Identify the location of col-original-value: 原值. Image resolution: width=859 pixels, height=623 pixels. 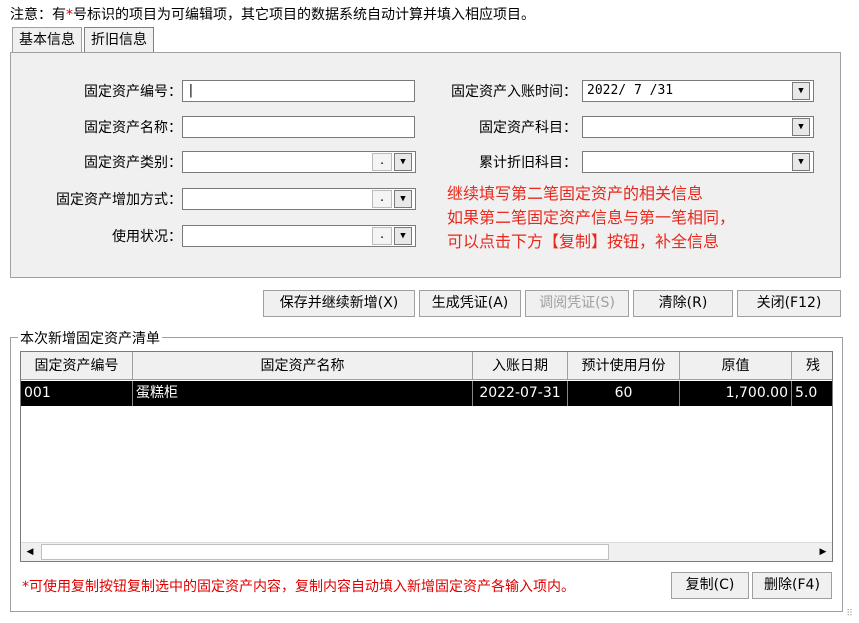
(736, 366).